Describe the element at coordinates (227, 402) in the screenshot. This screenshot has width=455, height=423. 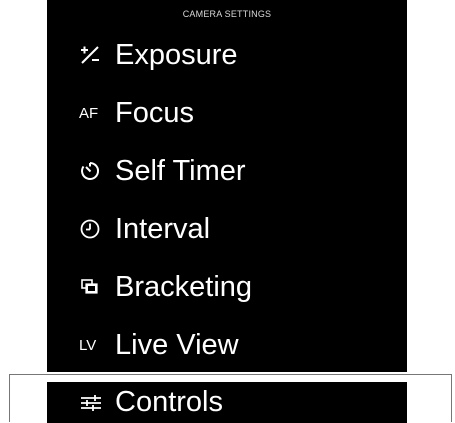
I see `menu-item-controls: Controls` at that location.